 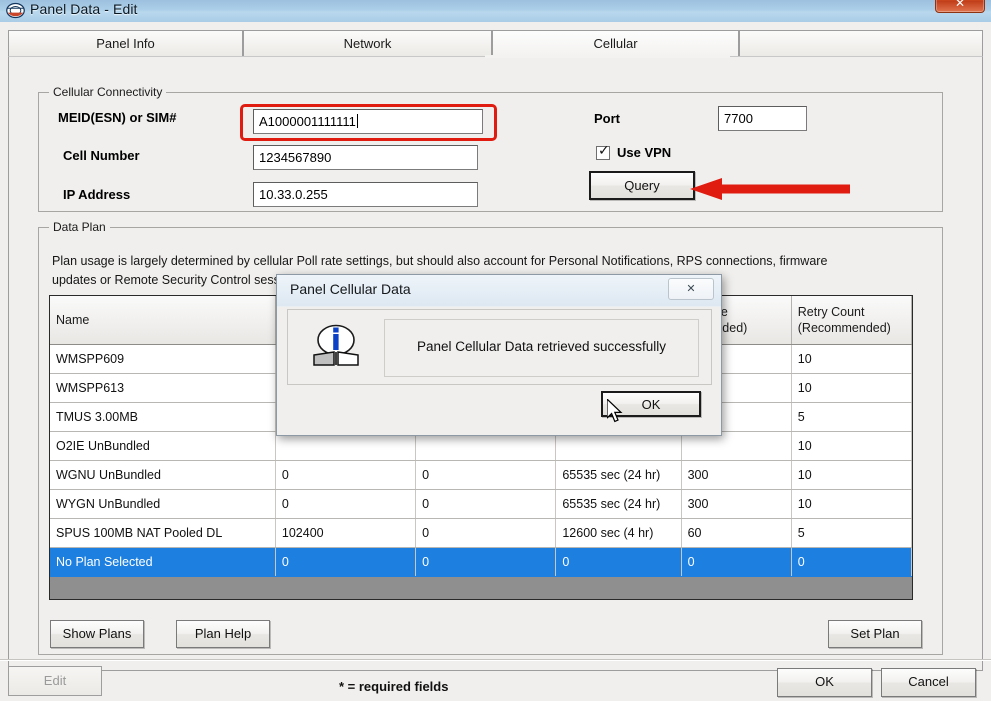 What do you see at coordinates (365, 157) in the screenshot?
I see `cell-number-input: 1234567890` at bounding box center [365, 157].